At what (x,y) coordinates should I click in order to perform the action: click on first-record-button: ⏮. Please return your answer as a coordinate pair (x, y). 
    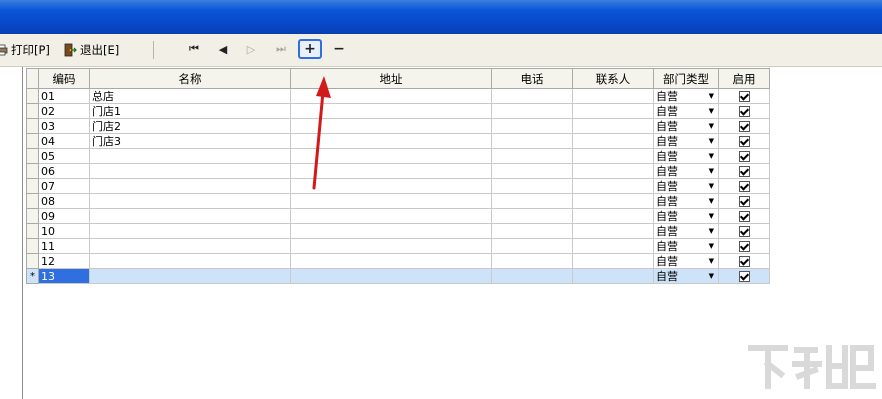
    Looking at the image, I should click on (194, 49).